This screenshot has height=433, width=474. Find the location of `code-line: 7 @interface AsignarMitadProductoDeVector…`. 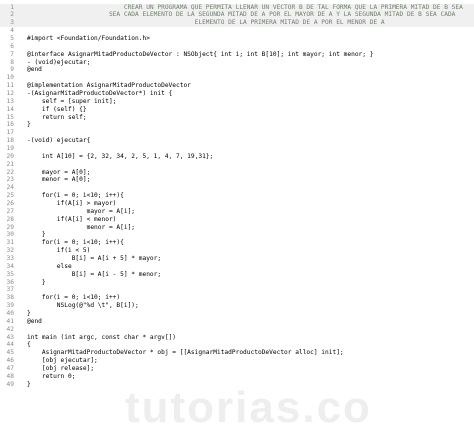

code-line: 7 @interface AsignarMitadProductoDeVector… is located at coordinates (237, 55).